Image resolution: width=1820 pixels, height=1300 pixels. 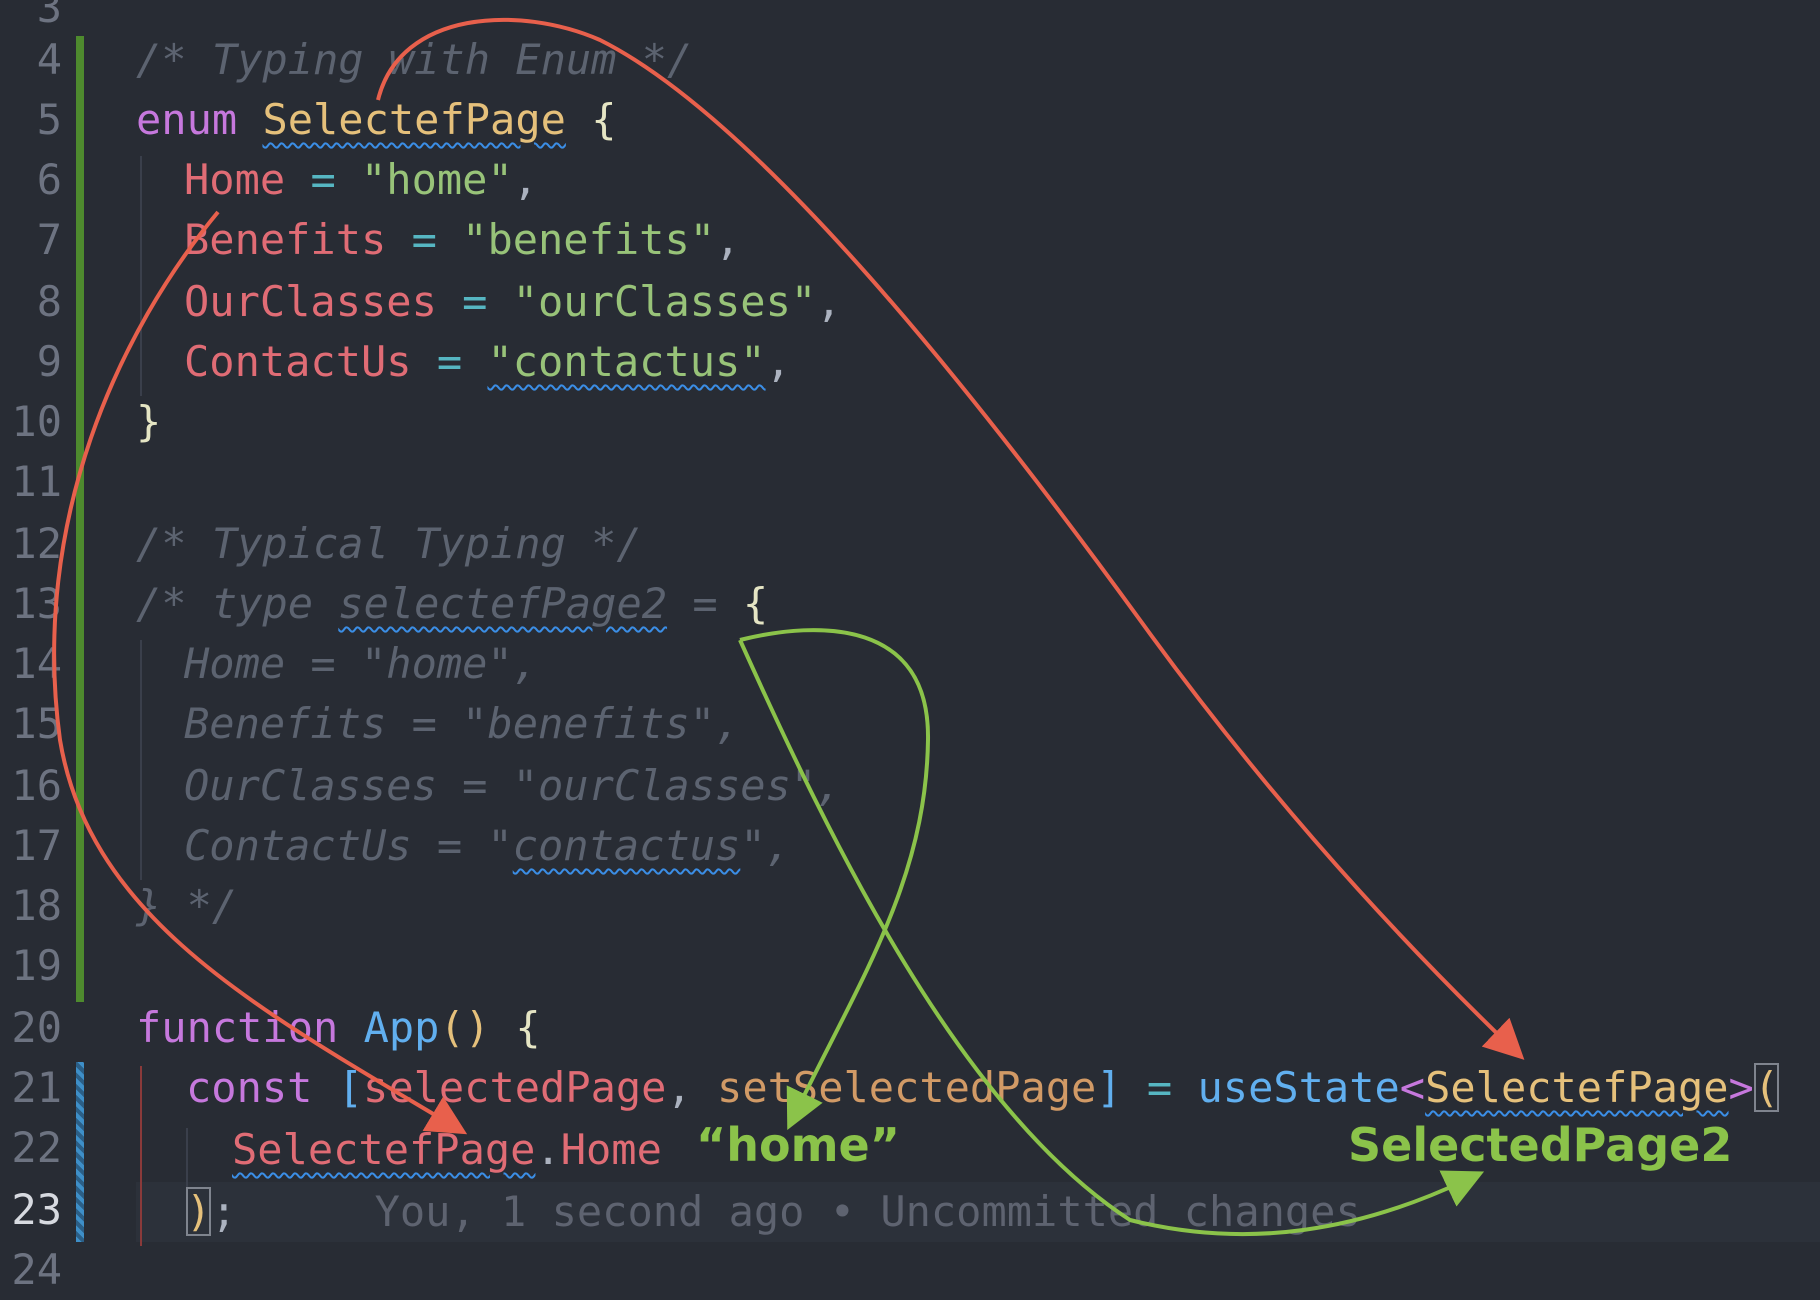 What do you see at coordinates (515, 1087) in the screenshot?
I see `variable: selectedPage` at bounding box center [515, 1087].